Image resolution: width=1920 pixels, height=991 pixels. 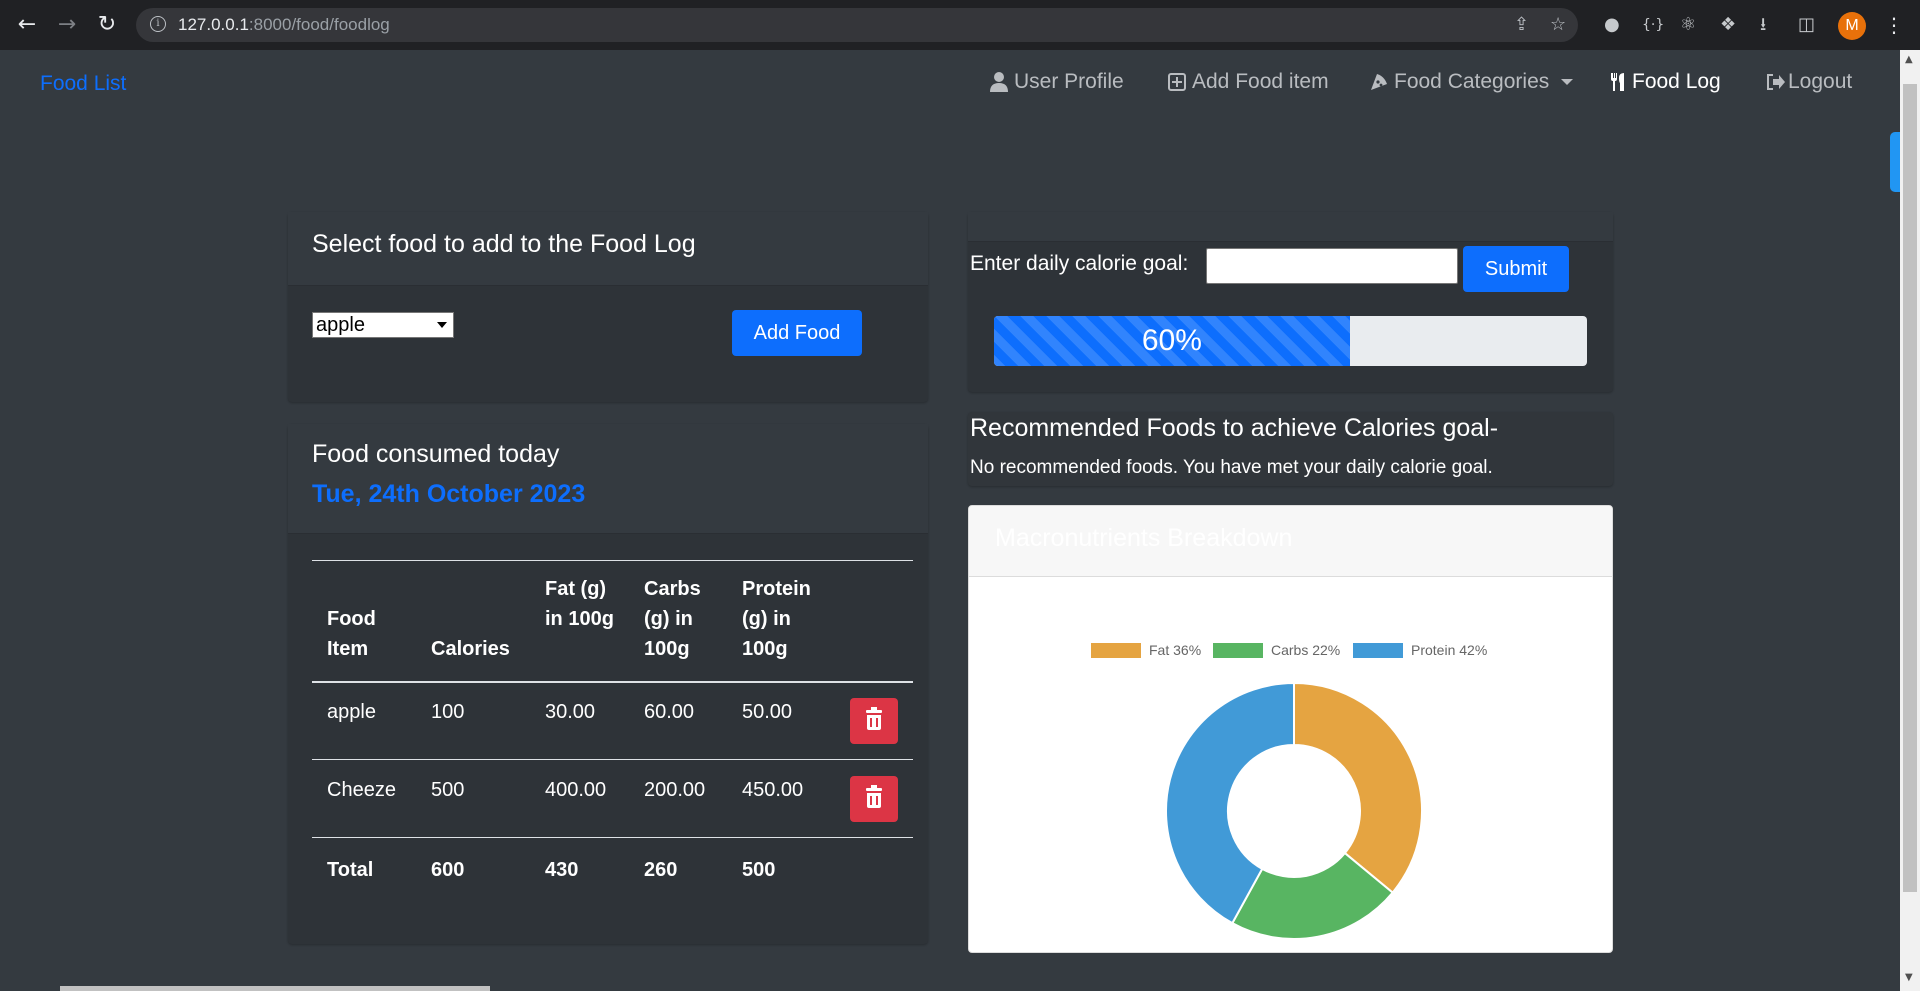 What do you see at coordinates (1763, 25) in the screenshot?
I see `download-icon: ⭳` at bounding box center [1763, 25].